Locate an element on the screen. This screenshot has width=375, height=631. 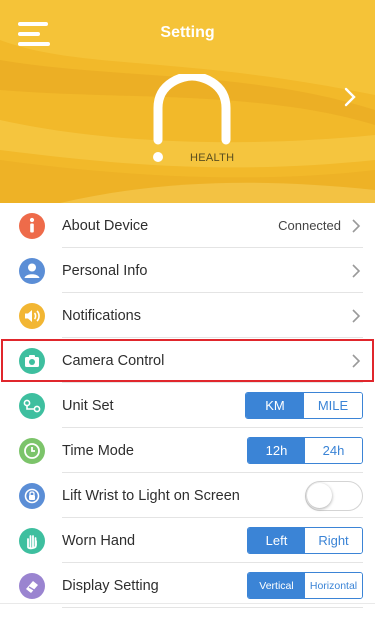
lift-wrist-row: Lift Wrist to Light on Screen is located at coordinates (187, 495).